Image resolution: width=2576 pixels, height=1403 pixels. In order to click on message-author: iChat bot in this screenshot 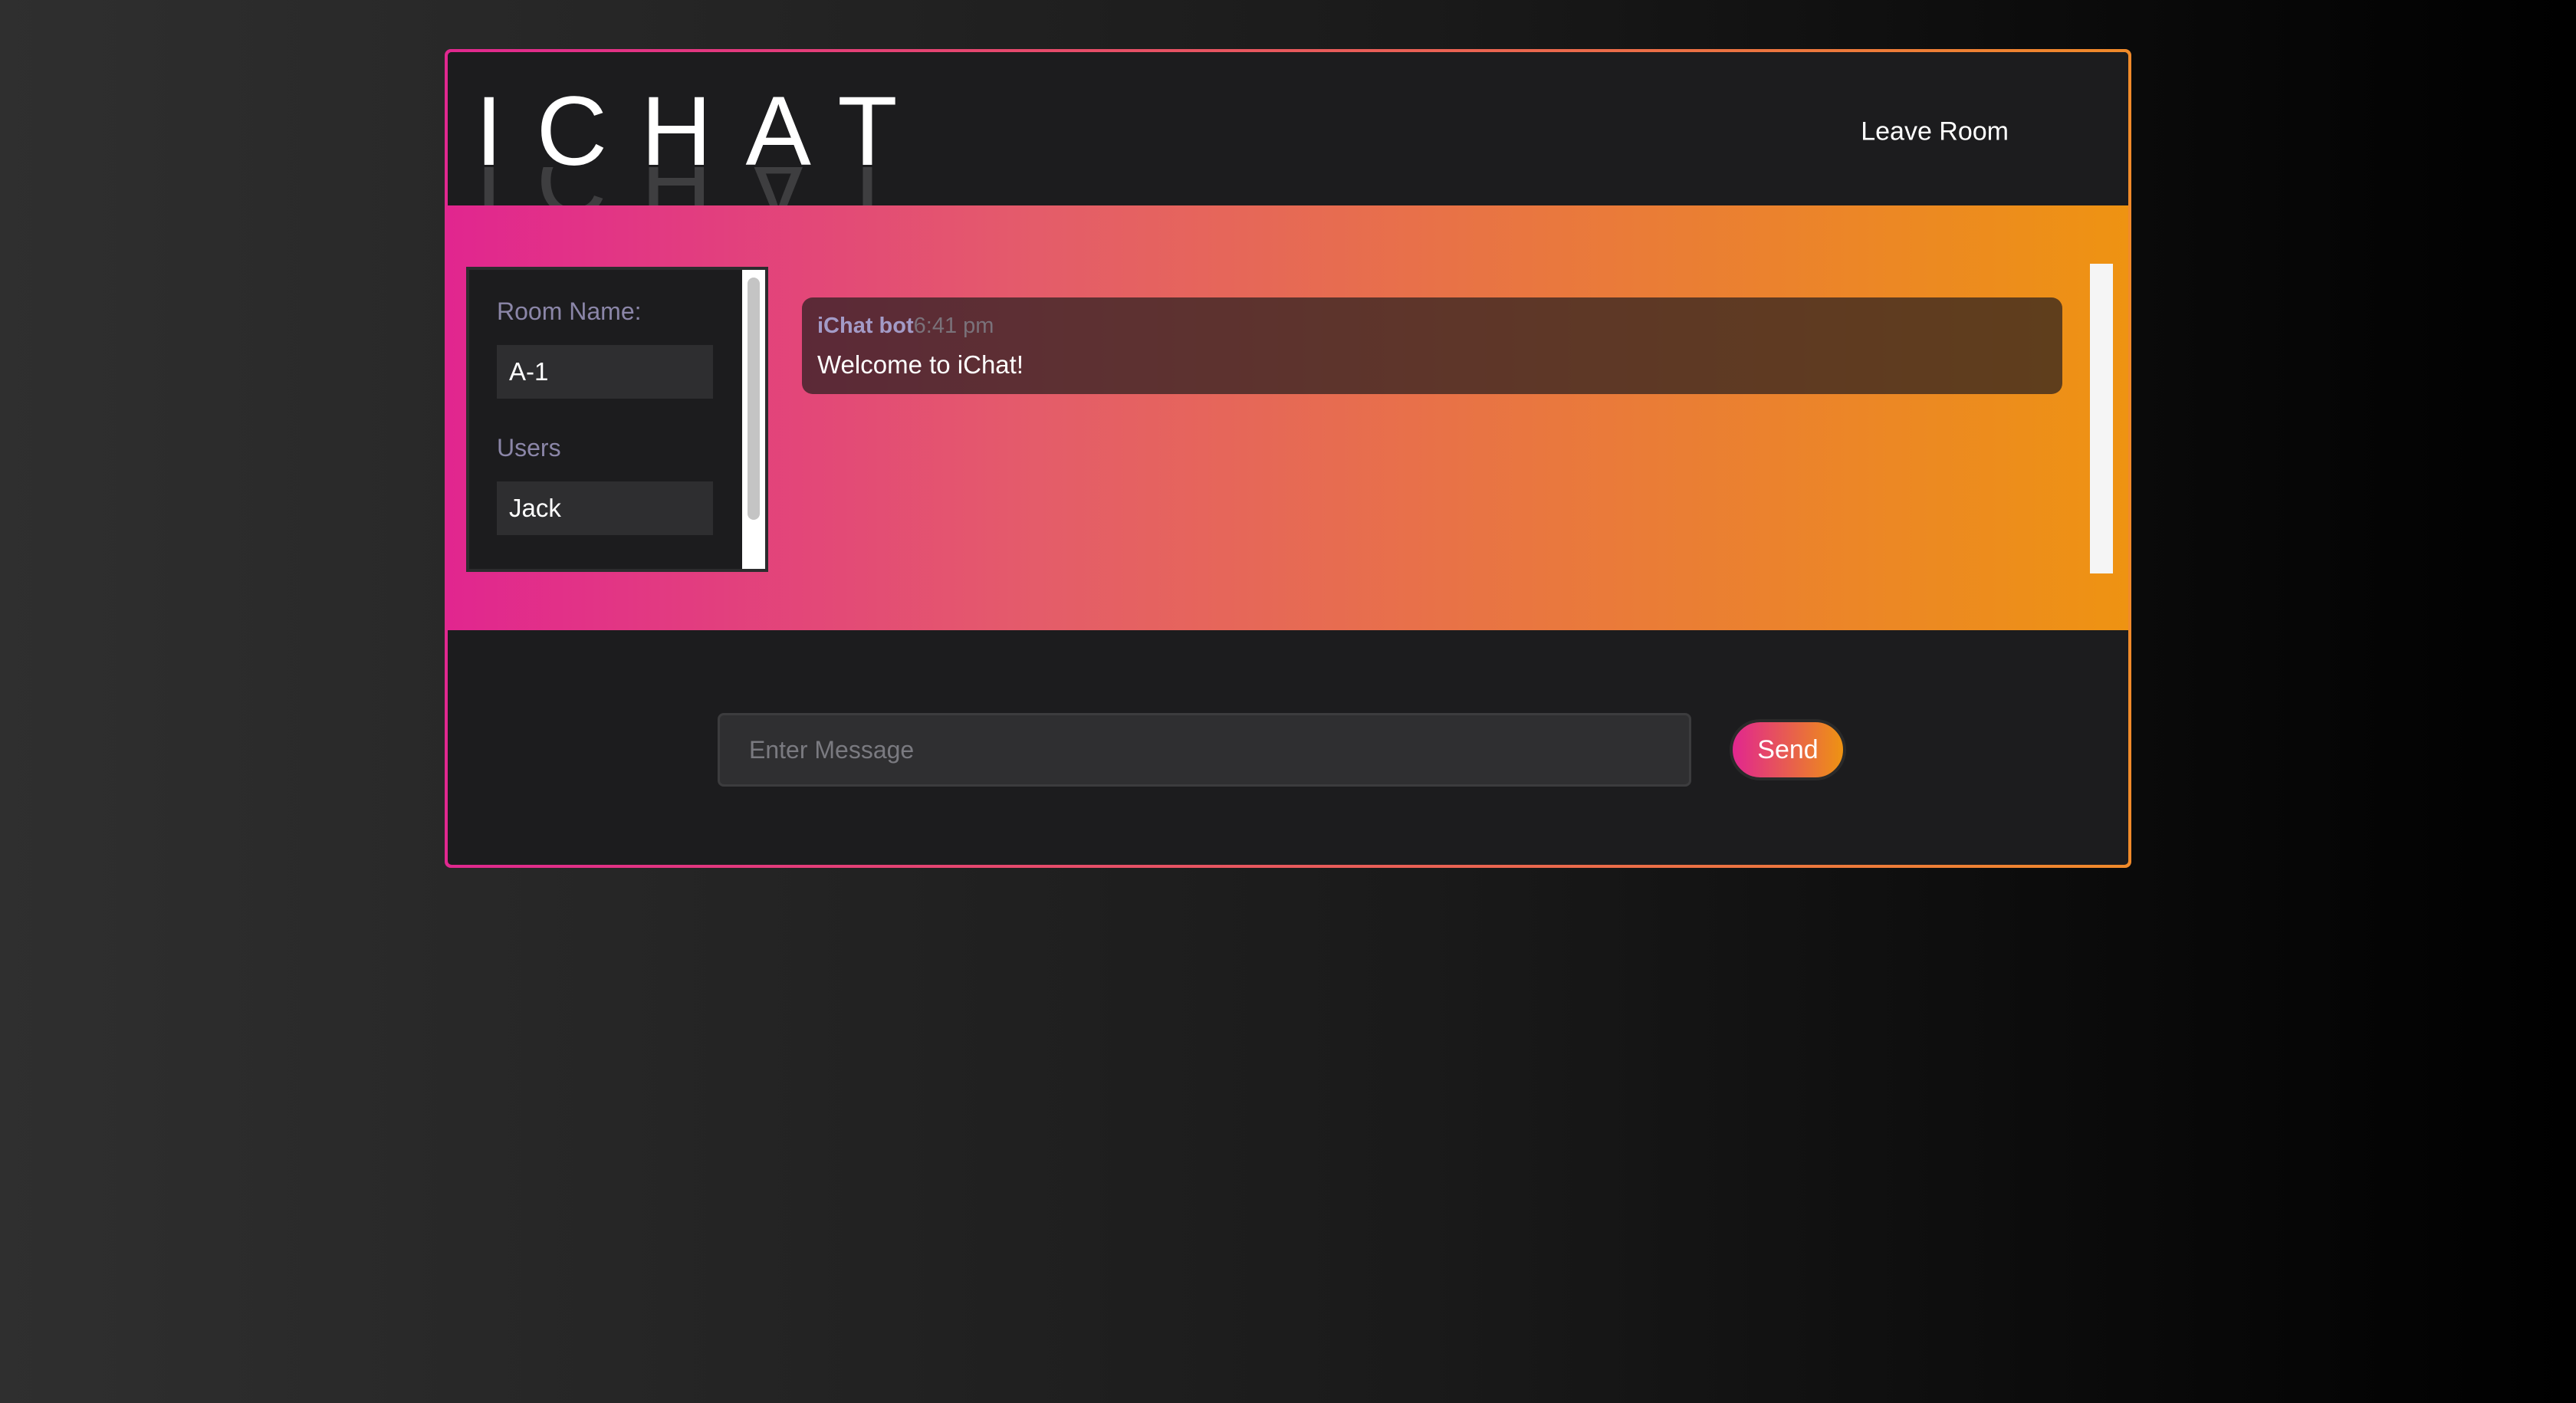, I will do `click(866, 326)`.